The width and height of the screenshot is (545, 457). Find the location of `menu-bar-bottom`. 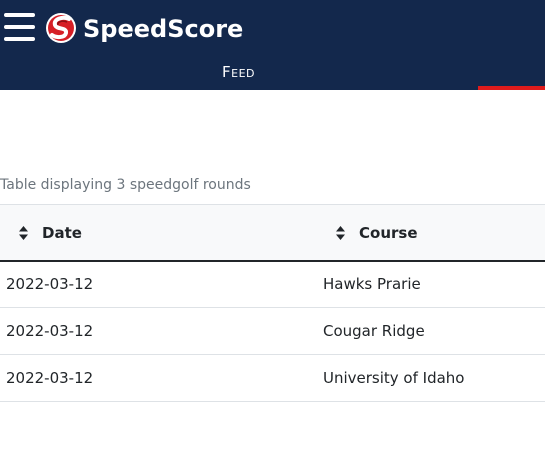

menu-bar-bottom is located at coordinates (19, 39).